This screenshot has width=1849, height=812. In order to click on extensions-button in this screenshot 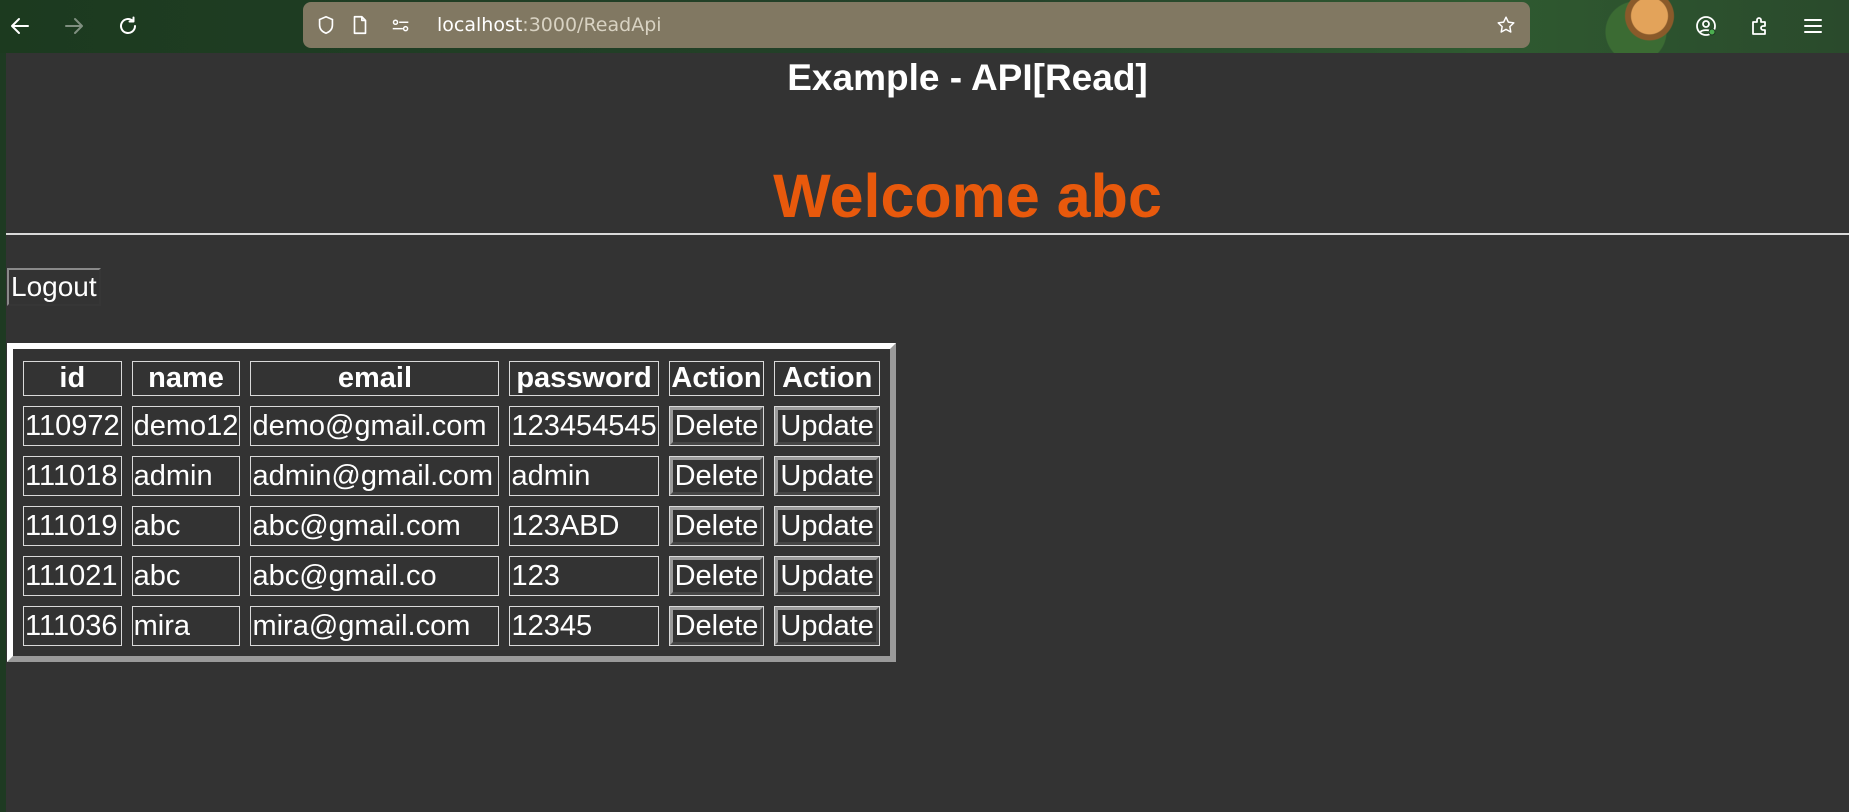, I will do `click(1760, 26)`.